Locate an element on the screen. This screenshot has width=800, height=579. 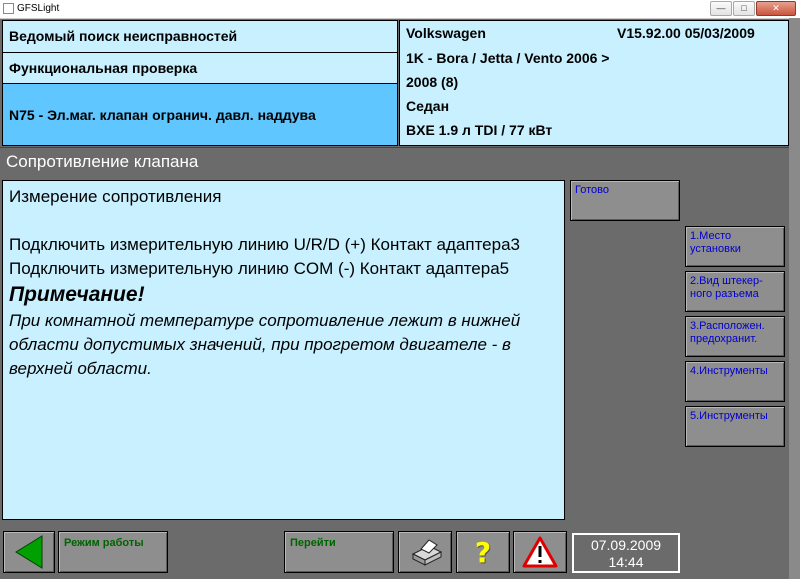
note-title: Примечание! is located at coordinates (77, 294).